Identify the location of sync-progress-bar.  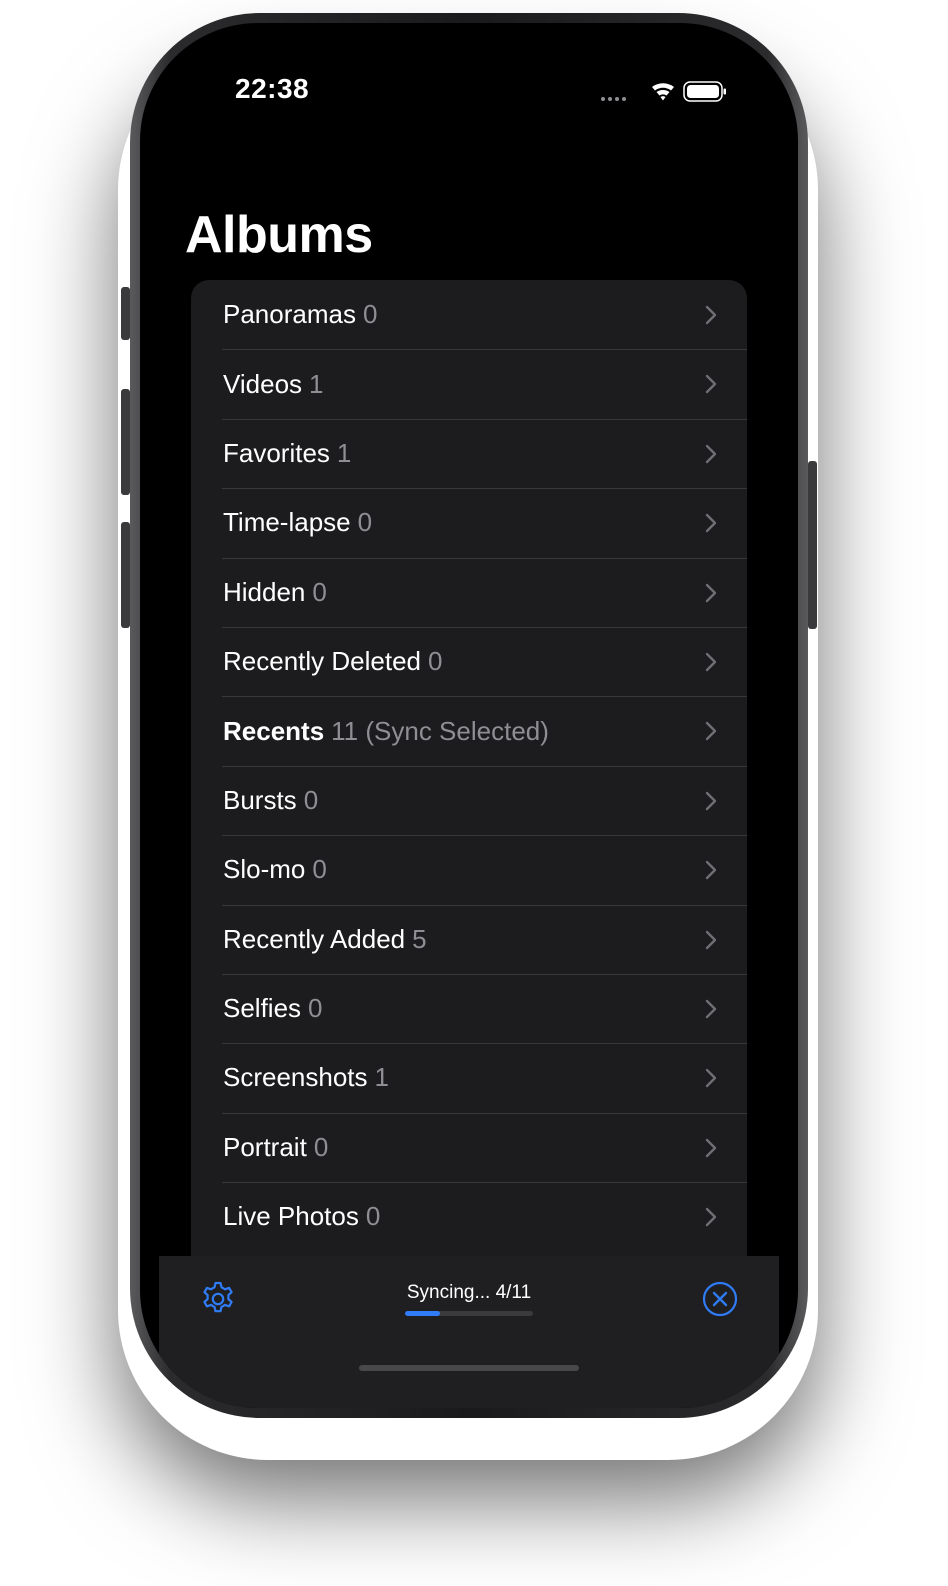
(469, 1313).